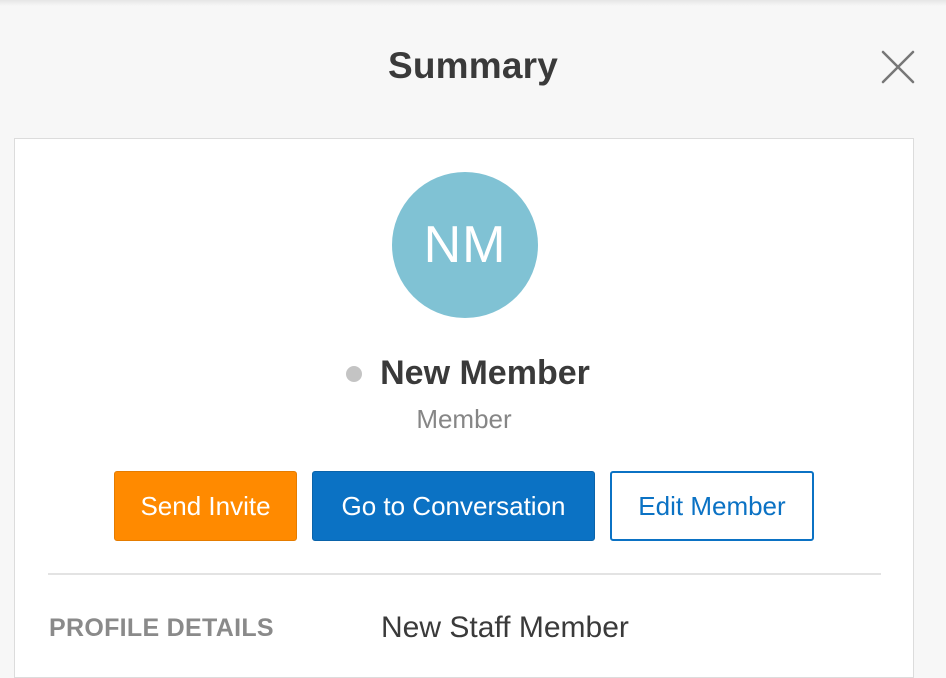 The width and height of the screenshot is (946, 678). Describe the element at coordinates (485, 373) in the screenshot. I see `member-name: New Member` at that location.